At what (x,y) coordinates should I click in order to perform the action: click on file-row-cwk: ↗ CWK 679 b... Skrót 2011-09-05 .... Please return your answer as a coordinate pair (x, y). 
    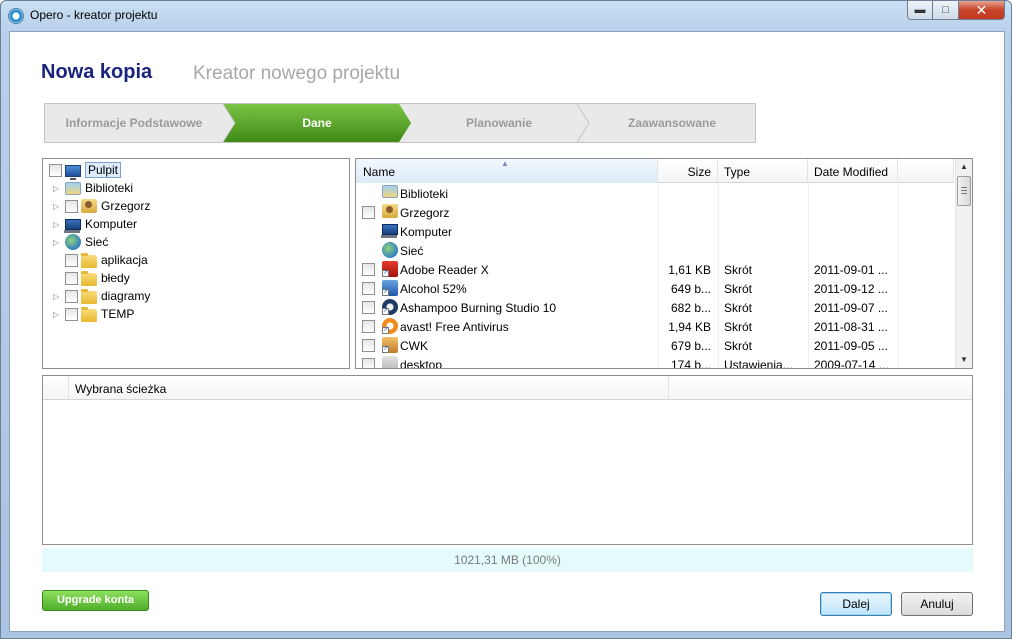
    Looking at the image, I should click on (655, 345).